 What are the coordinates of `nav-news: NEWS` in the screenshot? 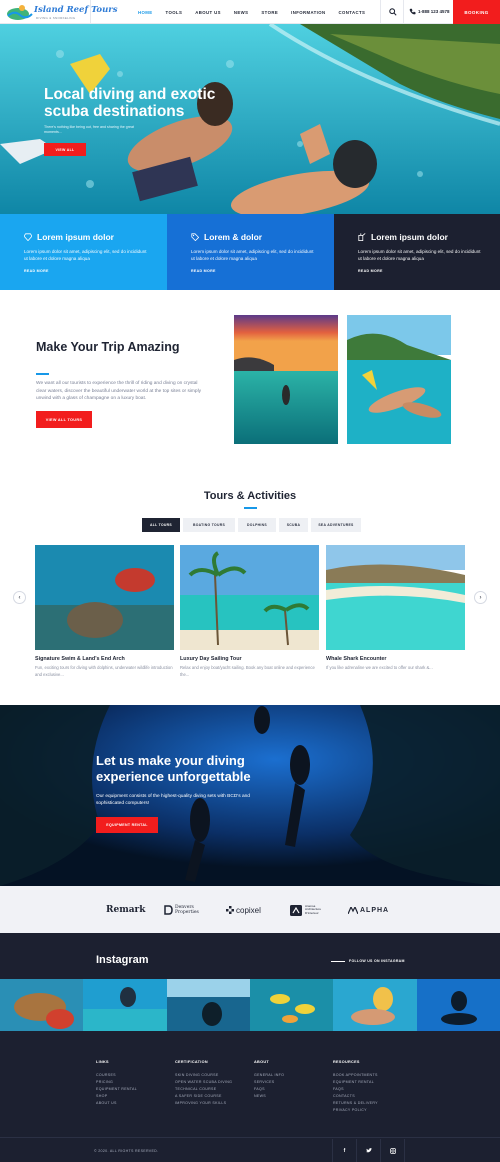 It's located at (241, 12).